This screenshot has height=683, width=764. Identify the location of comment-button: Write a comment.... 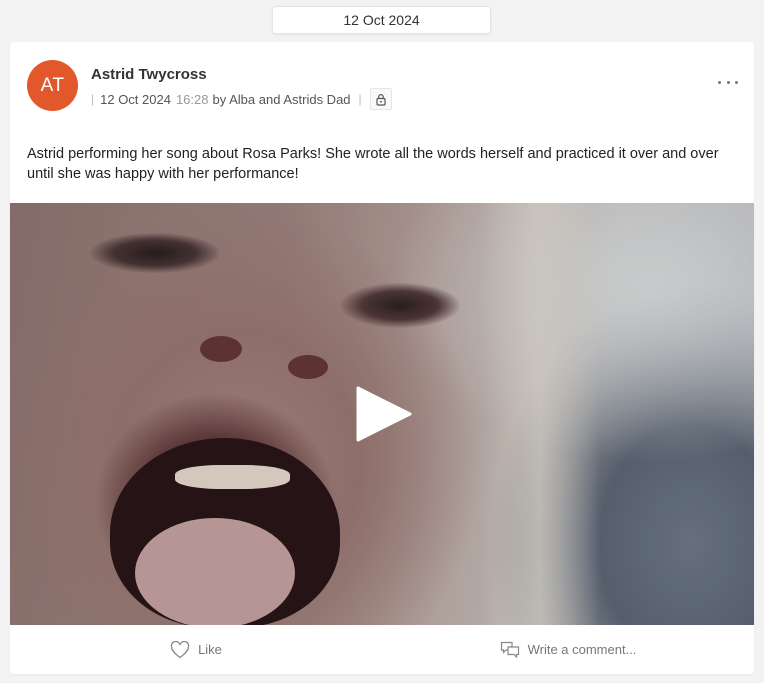
(568, 650).